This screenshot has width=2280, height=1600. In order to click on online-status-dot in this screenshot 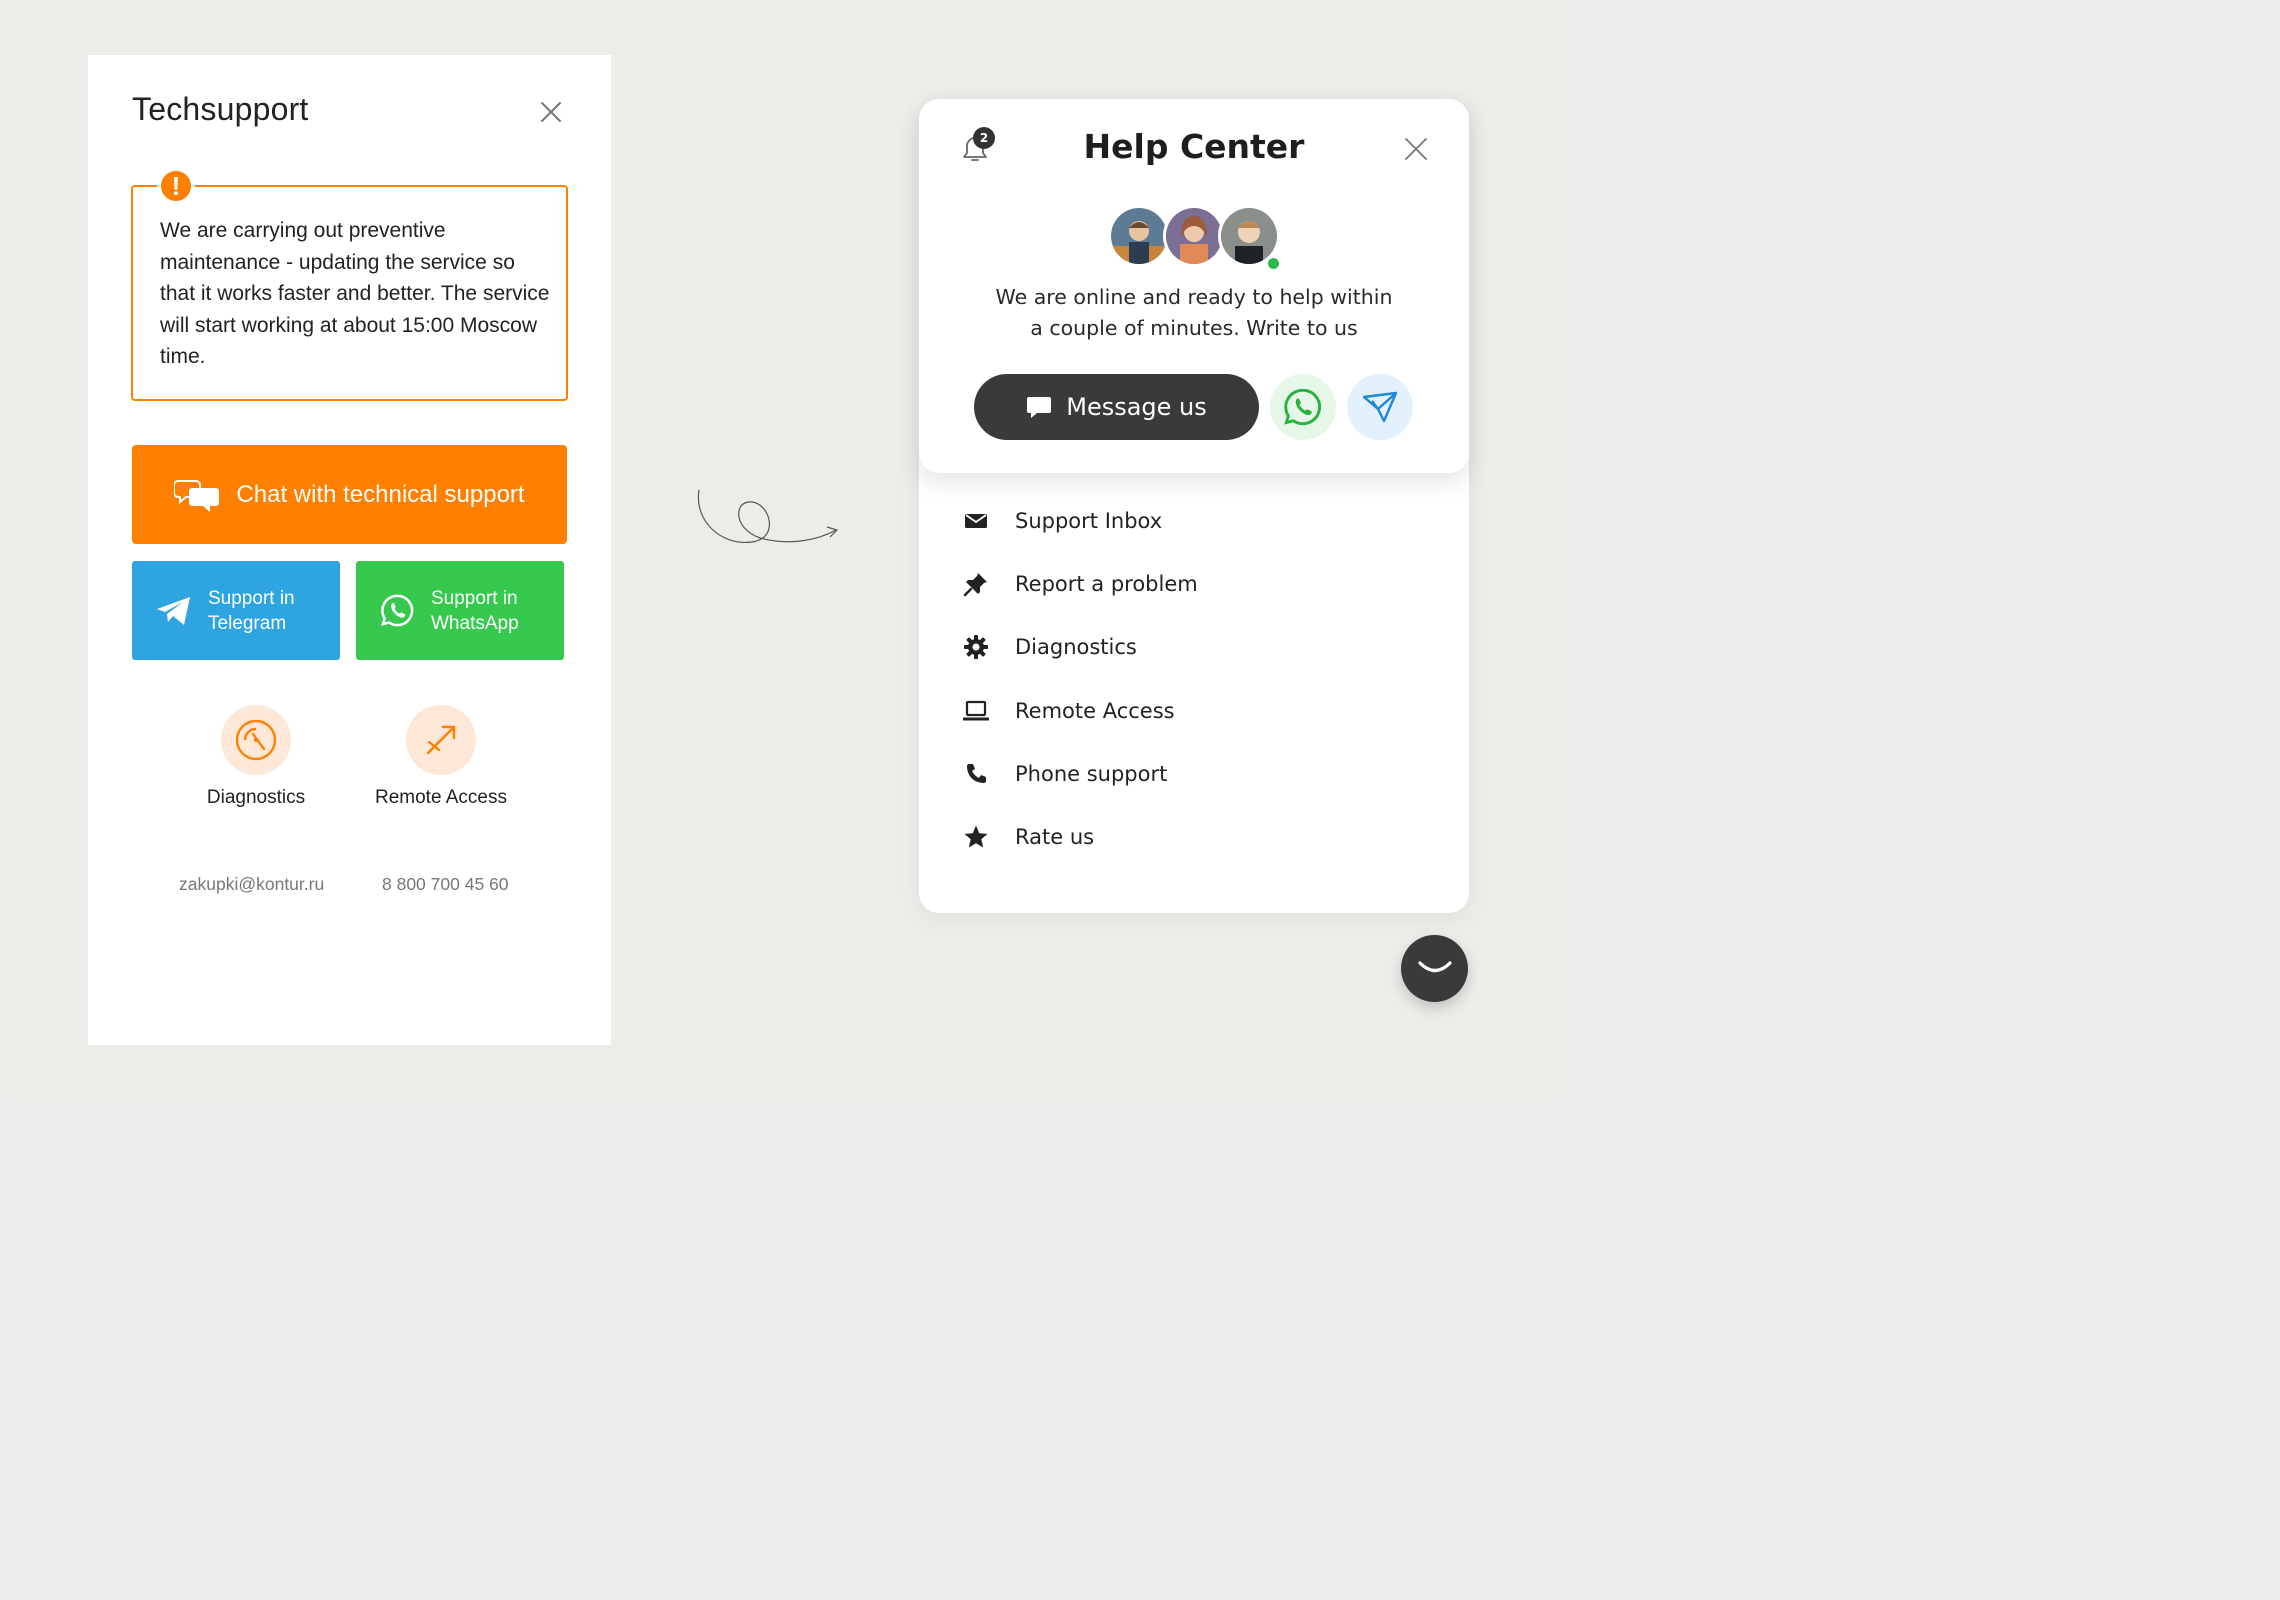, I will do `click(1273, 263)`.